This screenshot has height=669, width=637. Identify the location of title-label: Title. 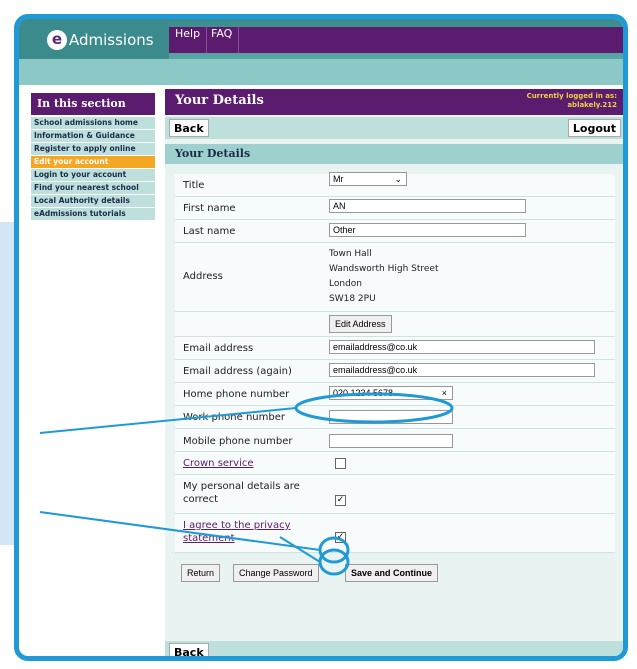
(194, 185).